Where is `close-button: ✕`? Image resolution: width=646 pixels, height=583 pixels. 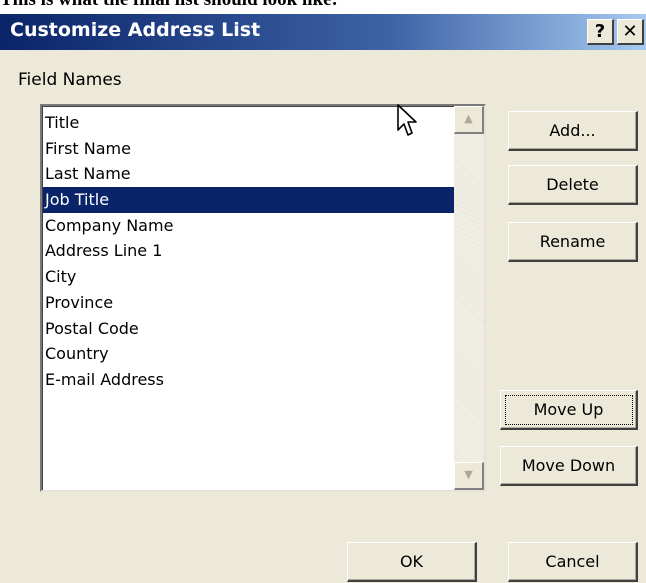
close-button: ✕ is located at coordinates (630, 32).